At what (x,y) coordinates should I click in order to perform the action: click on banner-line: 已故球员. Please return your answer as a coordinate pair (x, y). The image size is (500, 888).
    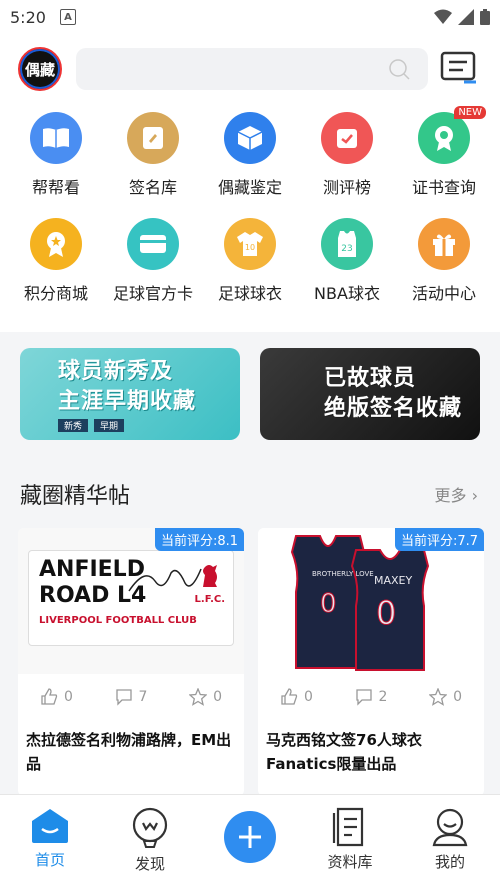
    Looking at the image, I should click on (370, 378).